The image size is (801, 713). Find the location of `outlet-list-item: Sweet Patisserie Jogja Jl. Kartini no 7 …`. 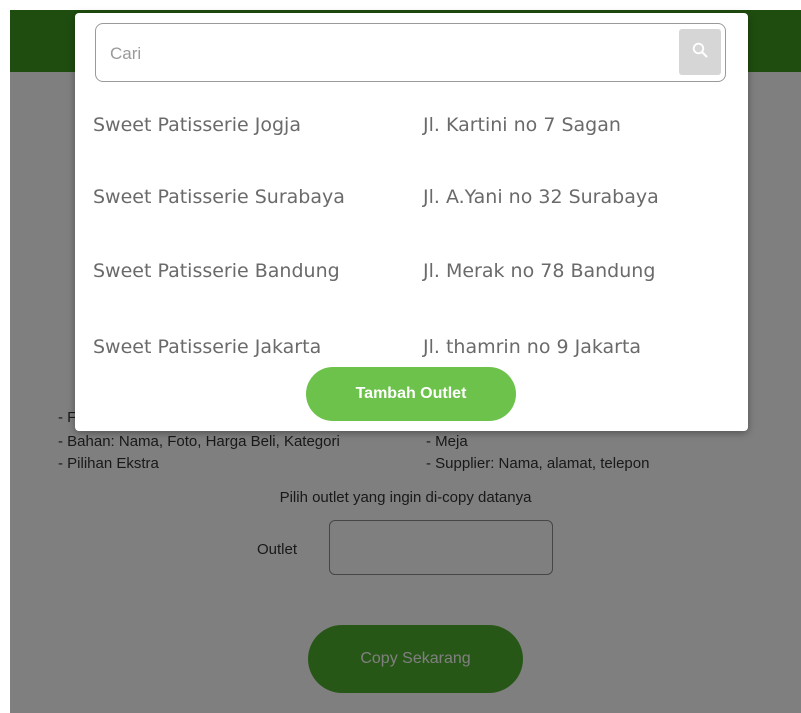

outlet-list-item: Sweet Patisserie Jogja Jl. Kartini no 7 … is located at coordinates (411, 125).